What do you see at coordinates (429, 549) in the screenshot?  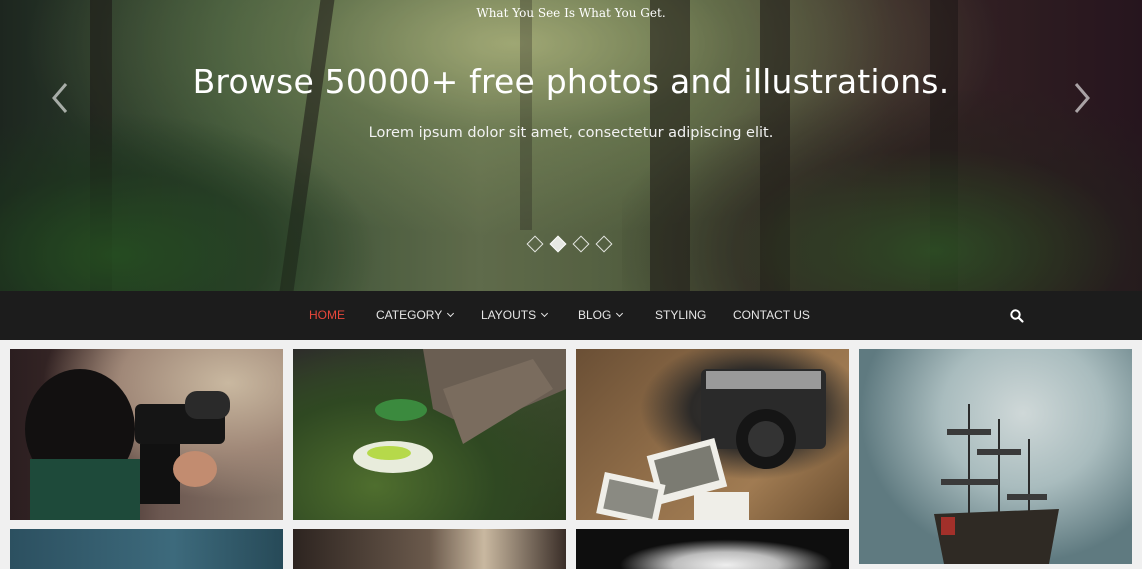 I see `gallery-image-sunset` at bounding box center [429, 549].